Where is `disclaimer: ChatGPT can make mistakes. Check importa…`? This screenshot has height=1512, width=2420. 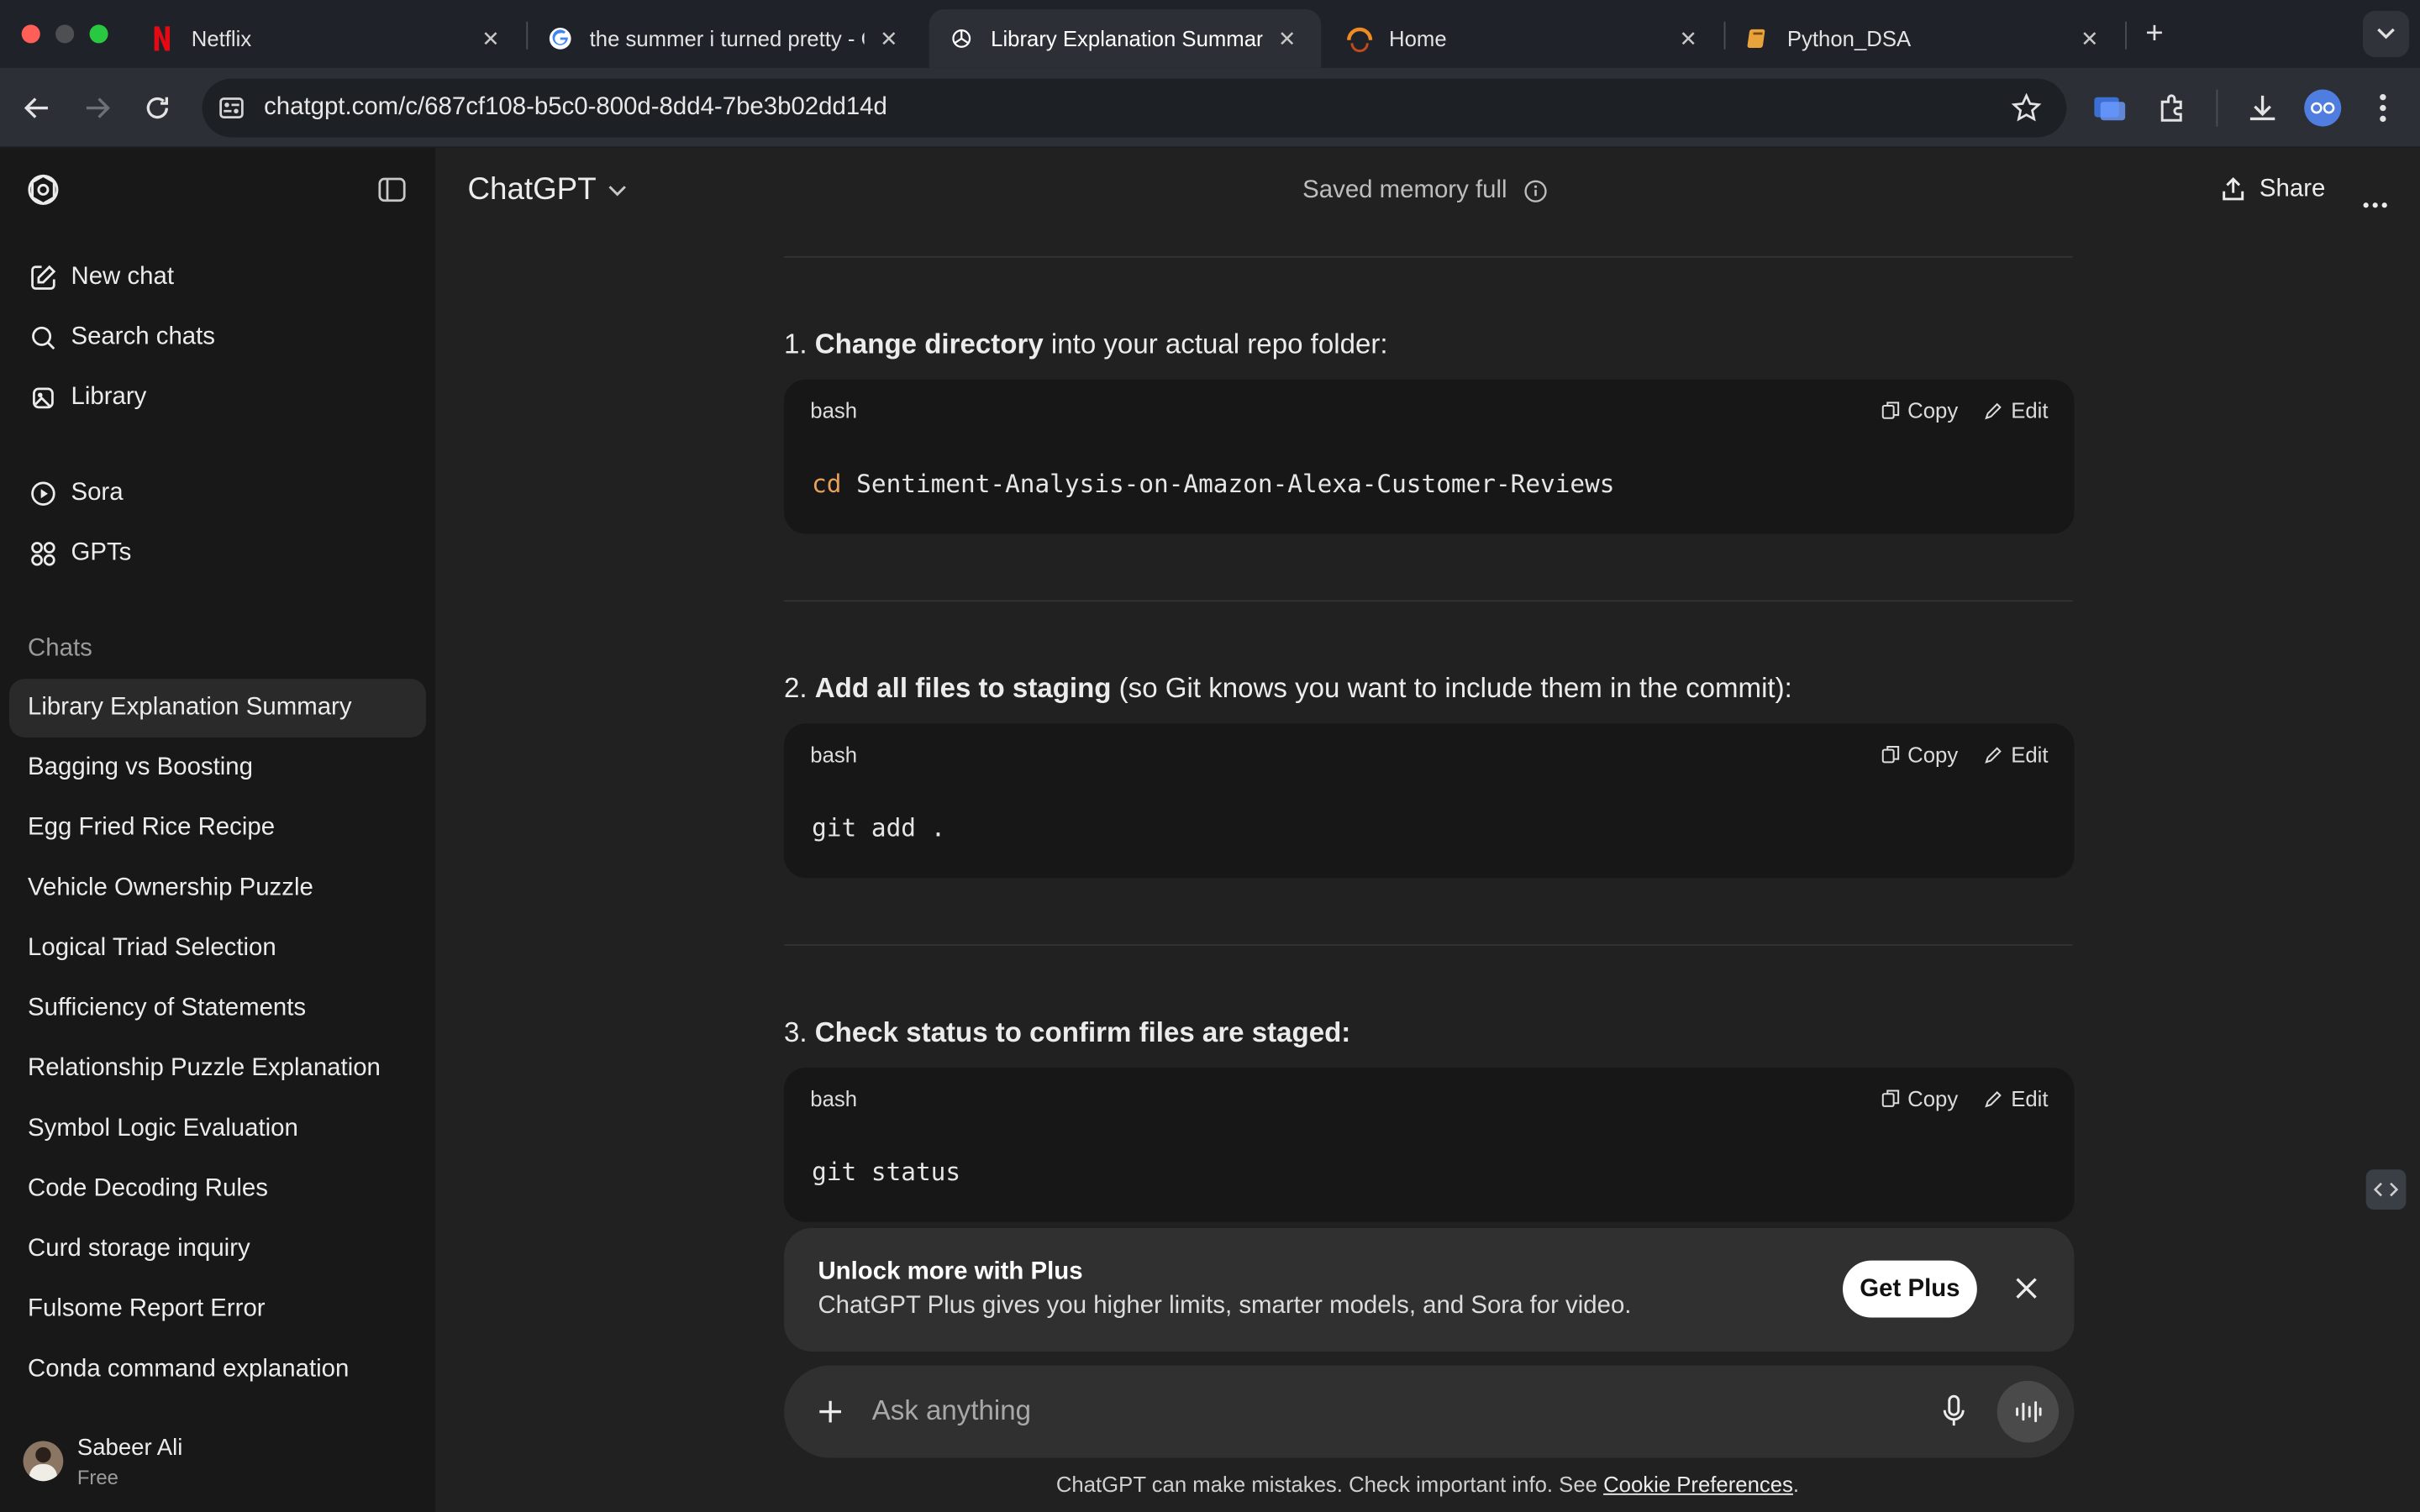 disclaimer: ChatGPT can make mistakes. Check importa… is located at coordinates (1427, 1484).